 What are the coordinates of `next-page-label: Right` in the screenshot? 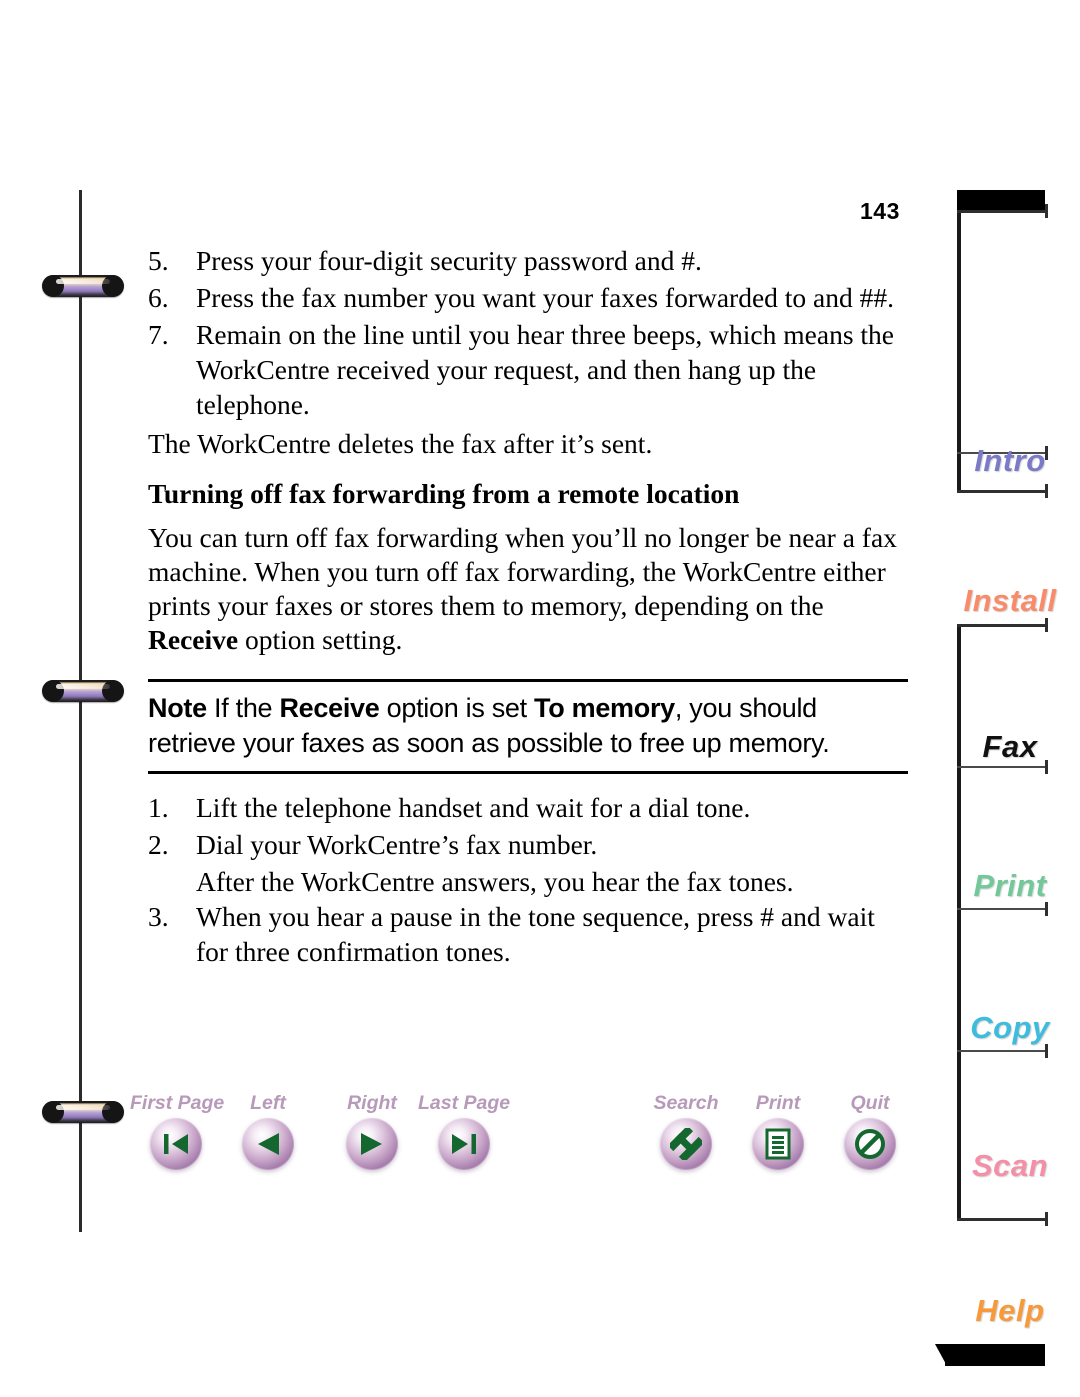 It's located at (372, 1103).